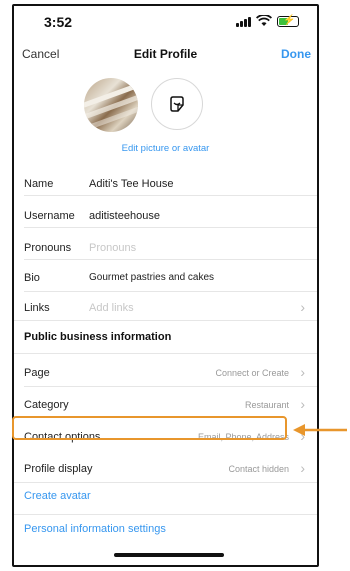 This screenshot has height=571, width=350. What do you see at coordinates (264, 20) in the screenshot?
I see `wifi-icon` at bounding box center [264, 20].